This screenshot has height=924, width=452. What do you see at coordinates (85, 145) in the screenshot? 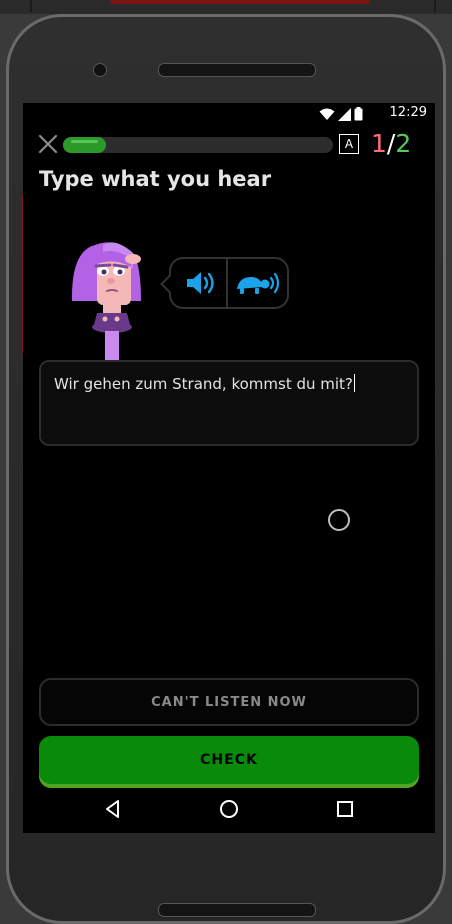
I see `lesson-progress-fill` at bounding box center [85, 145].